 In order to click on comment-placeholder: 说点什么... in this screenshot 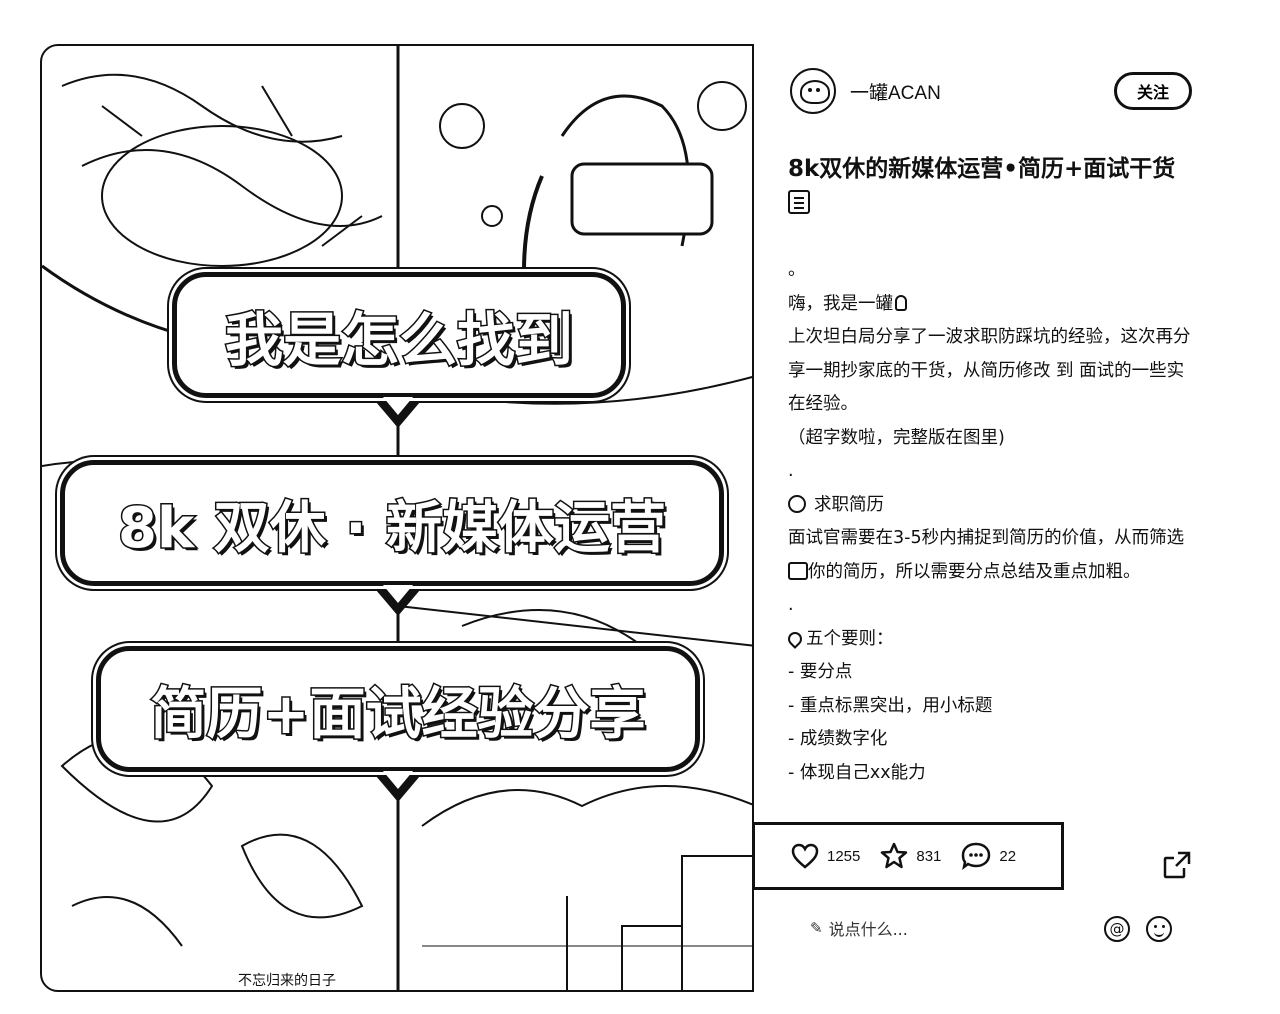, I will do `click(868, 929)`.